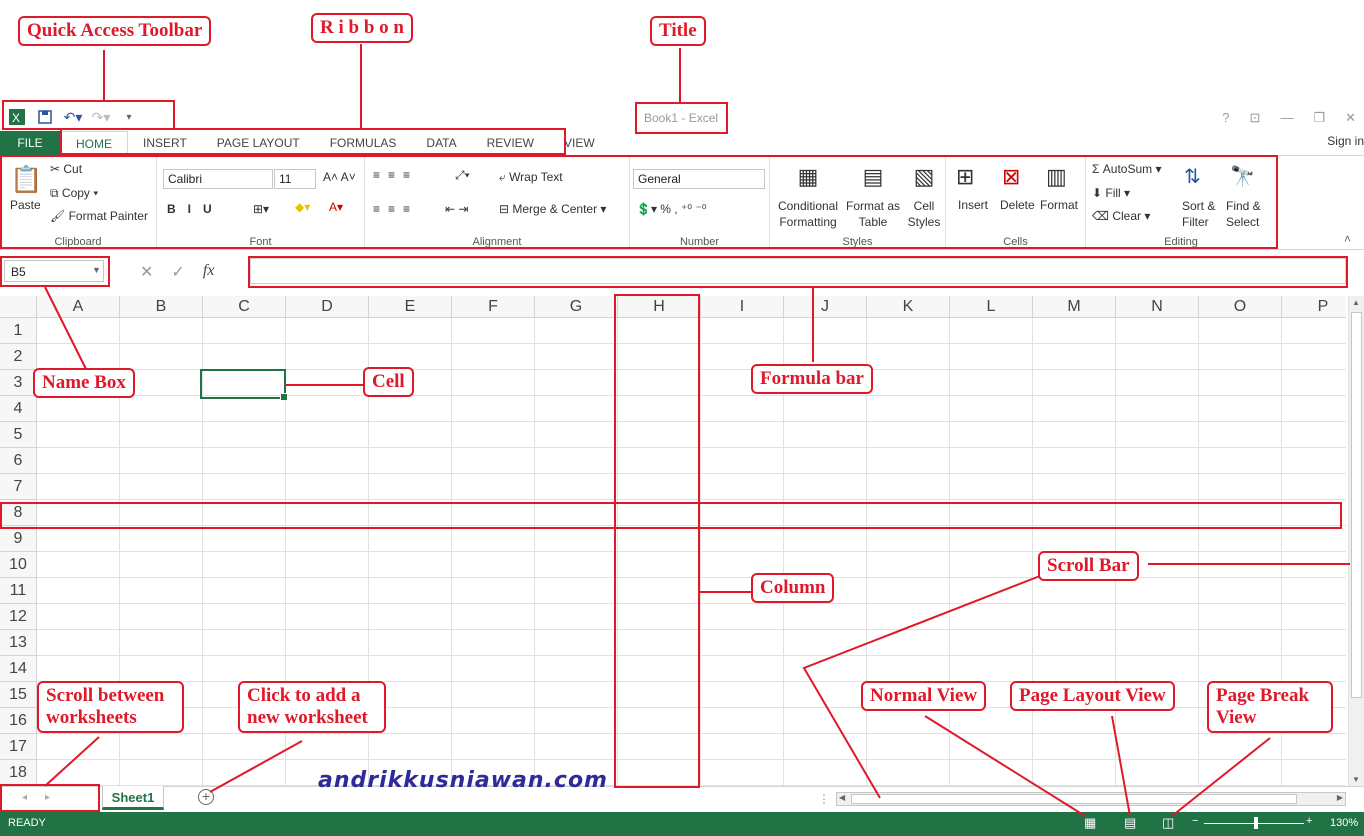  What do you see at coordinates (94, 143) in the screenshot?
I see `tab-home: HOME` at bounding box center [94, 143].